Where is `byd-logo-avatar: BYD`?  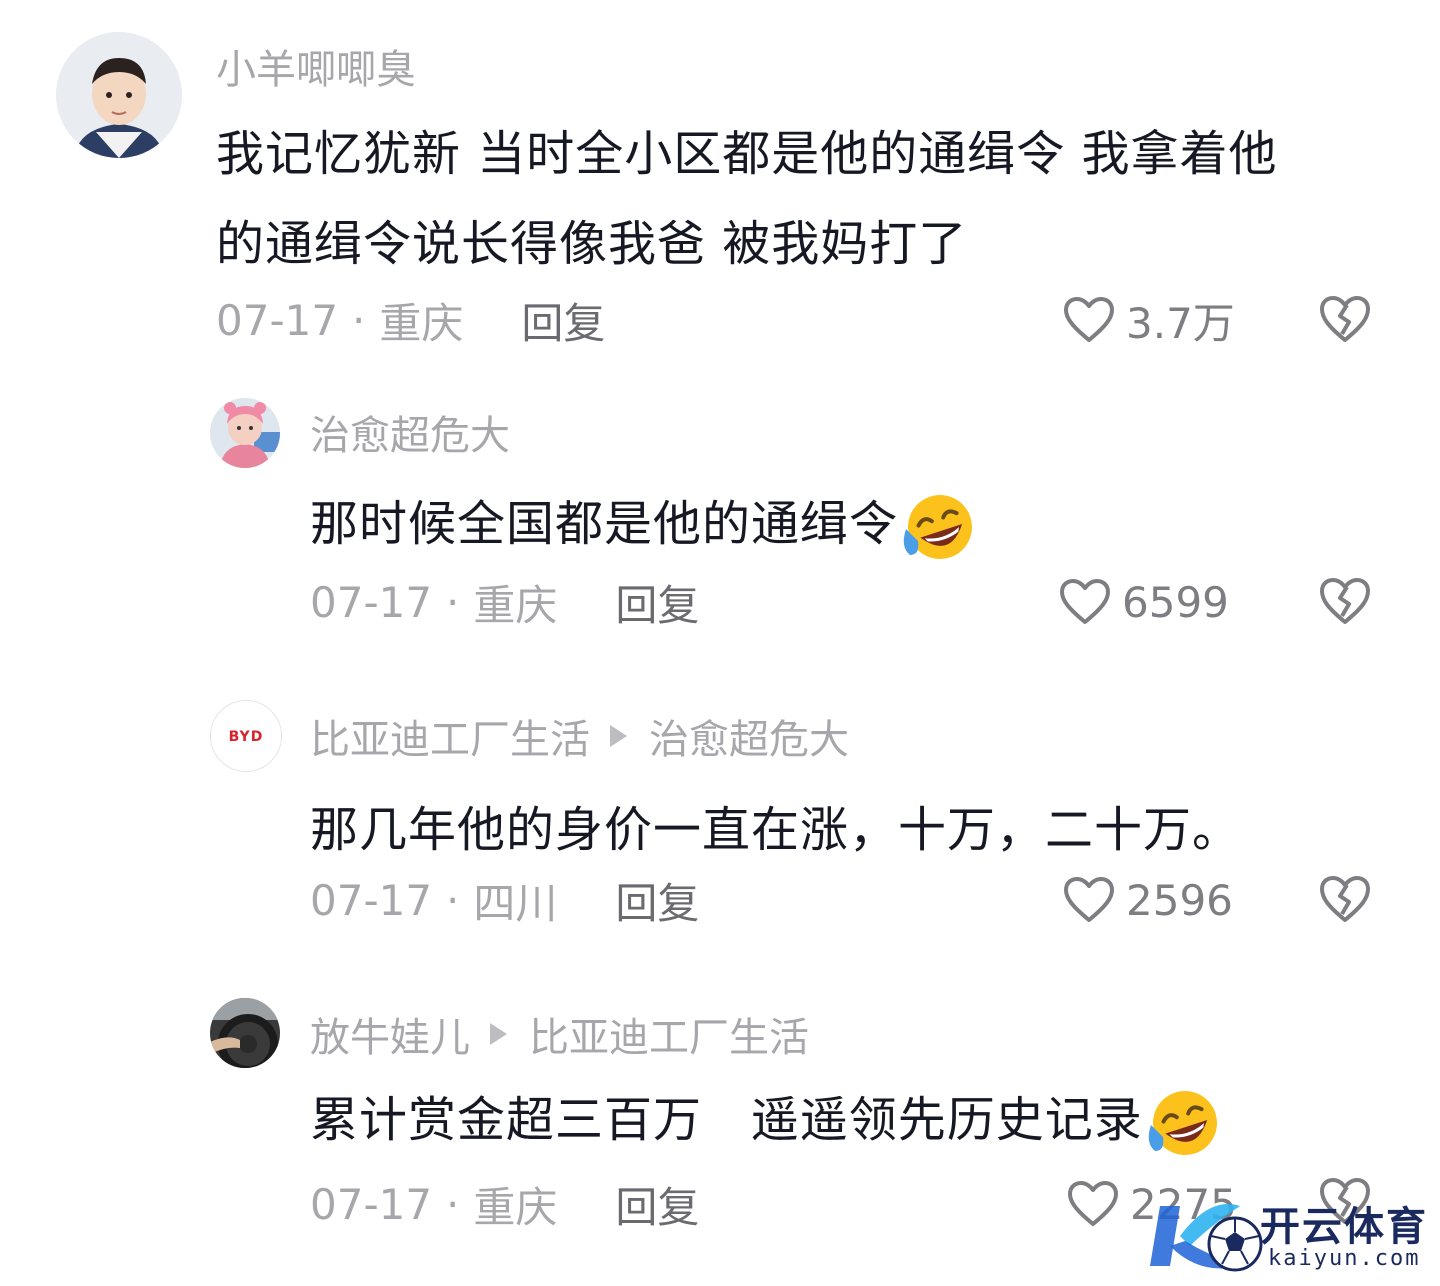
byd-logo-avatar: BYD is located at coordinates (246, 736).